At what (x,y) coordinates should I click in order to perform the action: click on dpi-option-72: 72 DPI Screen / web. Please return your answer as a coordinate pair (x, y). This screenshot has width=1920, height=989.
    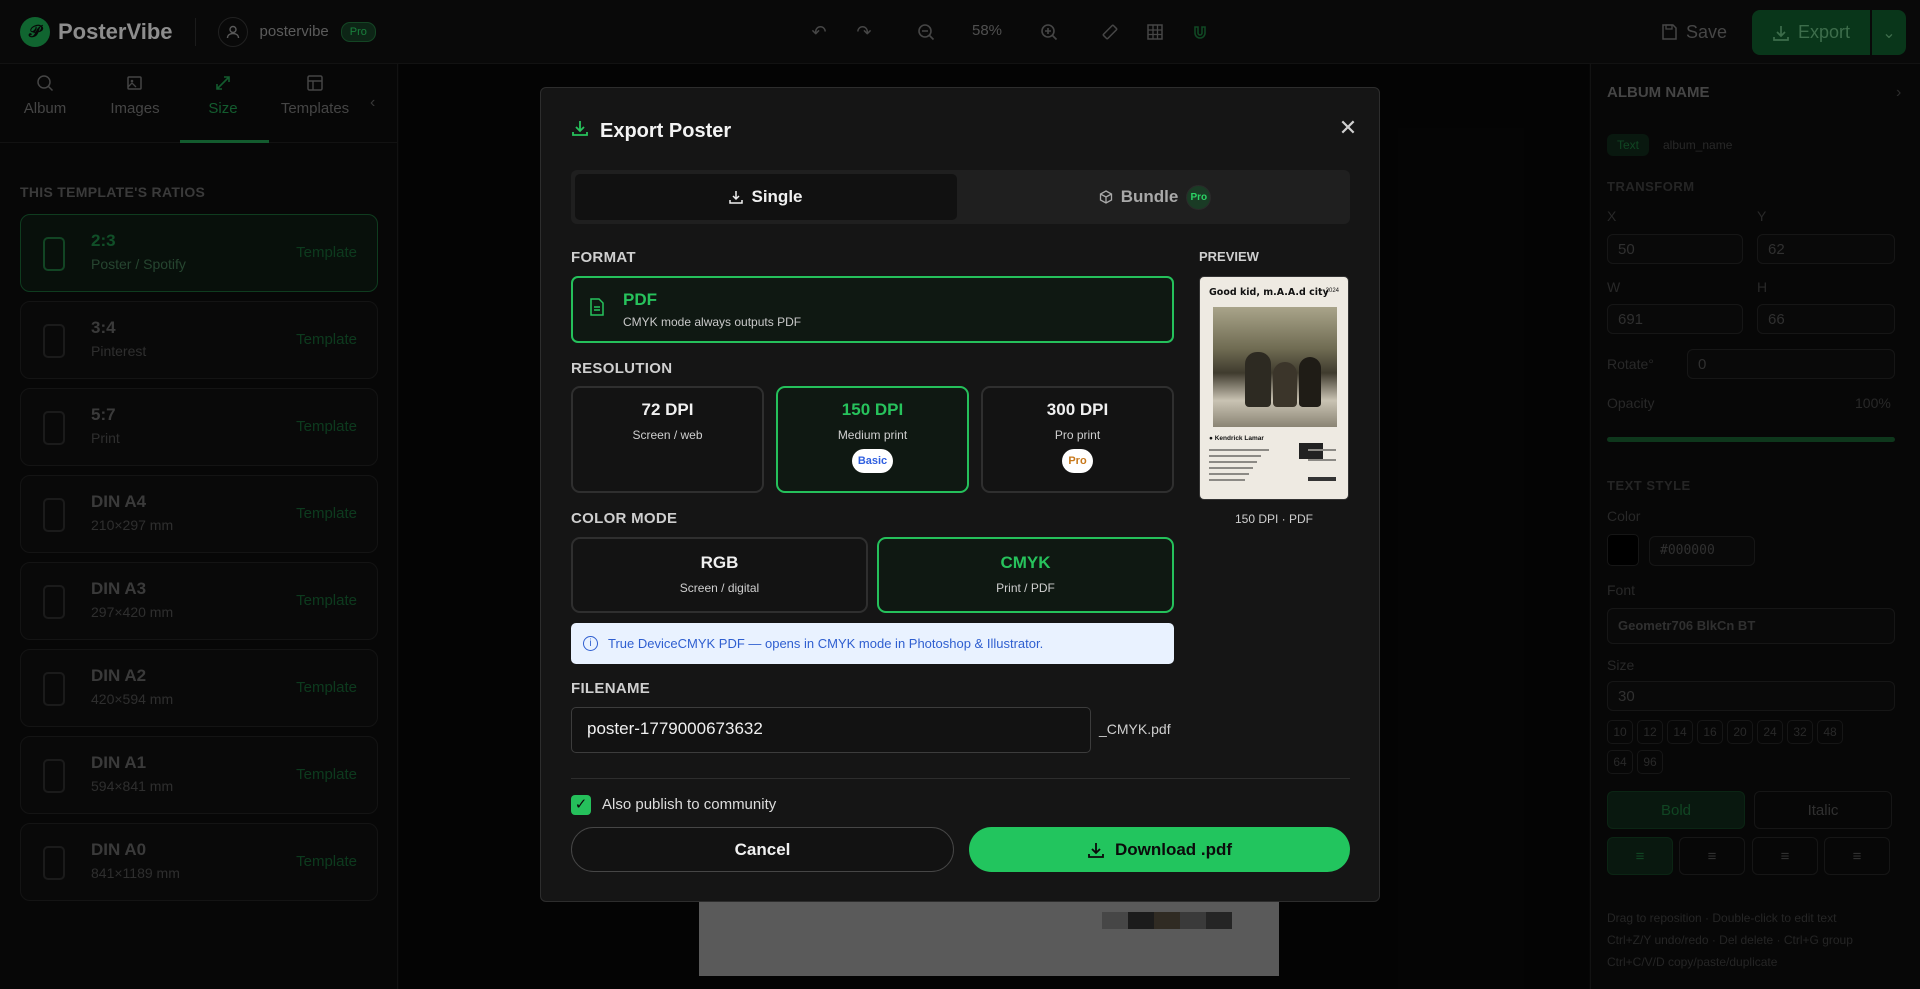
    Looking at the image, I should click on (667, 439).